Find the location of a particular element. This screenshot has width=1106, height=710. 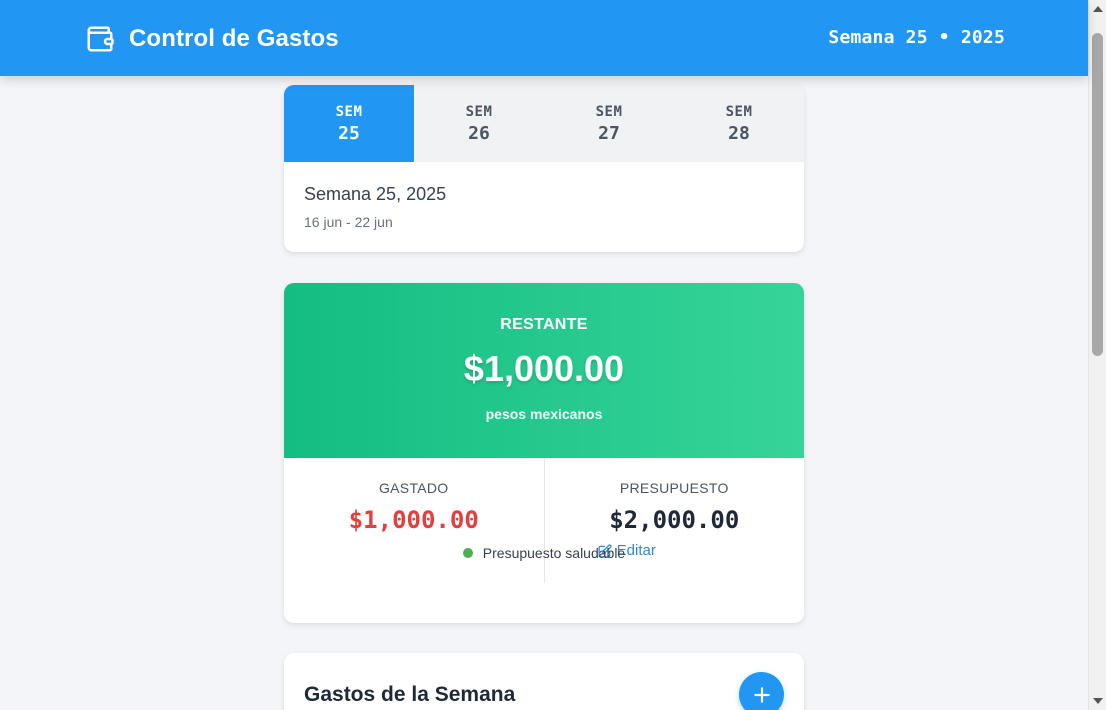

tab-week-26: SEM 26 is located at coordinates (479, 123).